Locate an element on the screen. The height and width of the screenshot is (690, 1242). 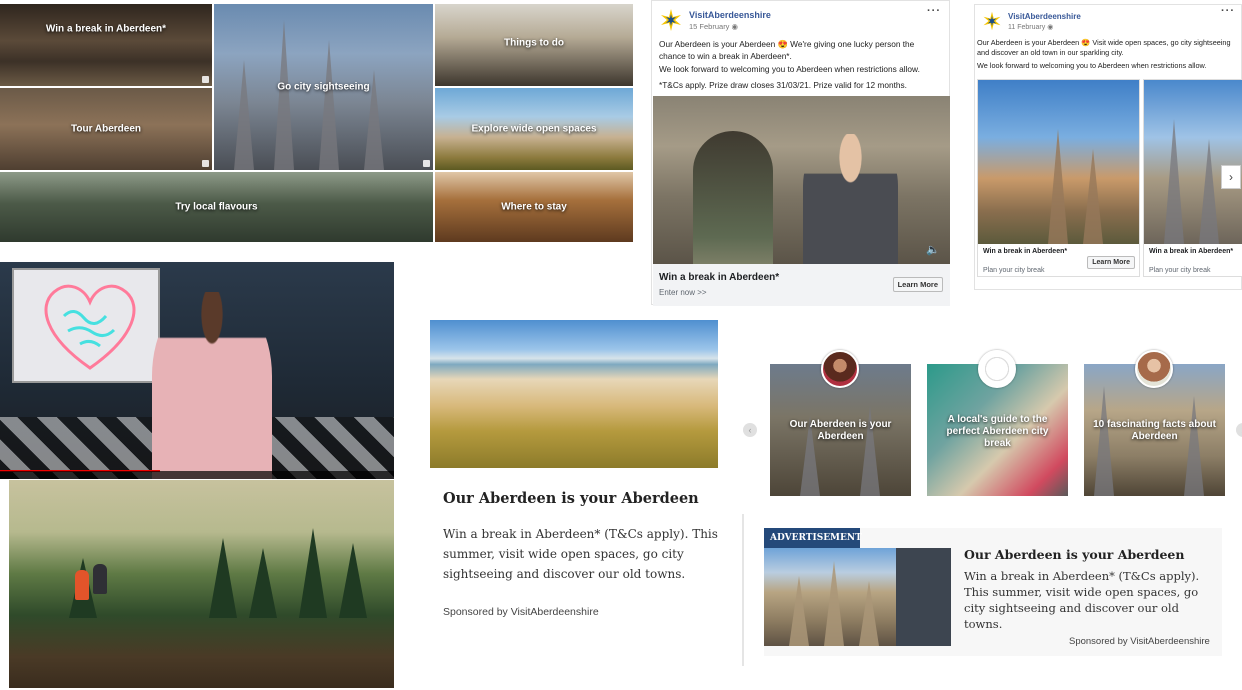
display-ad-title: Our Aberdeen is your Aberdeen is located at coordinates (1074, 554).